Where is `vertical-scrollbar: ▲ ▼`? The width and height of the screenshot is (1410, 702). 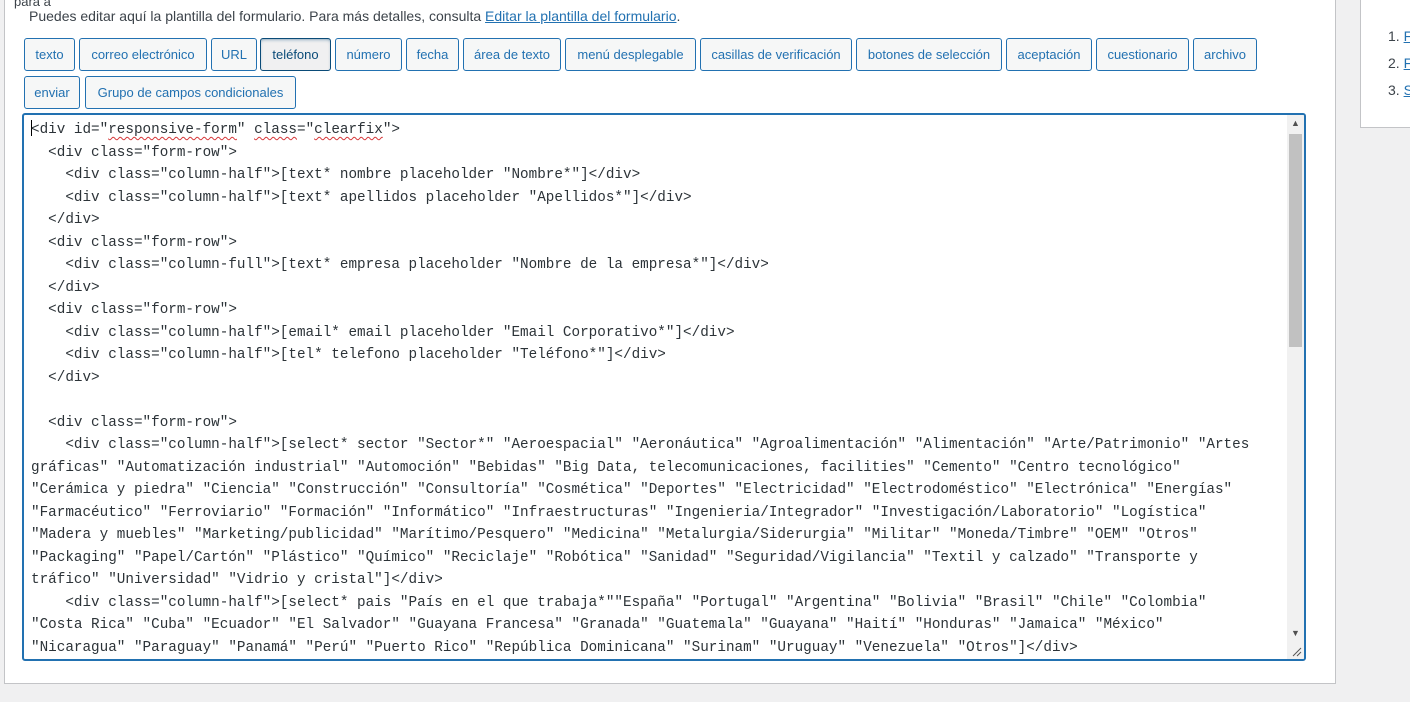
vertical-scrollbar: ▲ ▼ is located at coordinates (1295, 387).